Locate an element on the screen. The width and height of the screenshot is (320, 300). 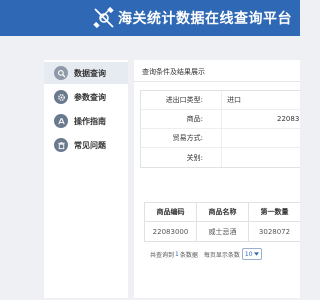
table-cell: 威士忌酒 is located at coordinates (223, 231).